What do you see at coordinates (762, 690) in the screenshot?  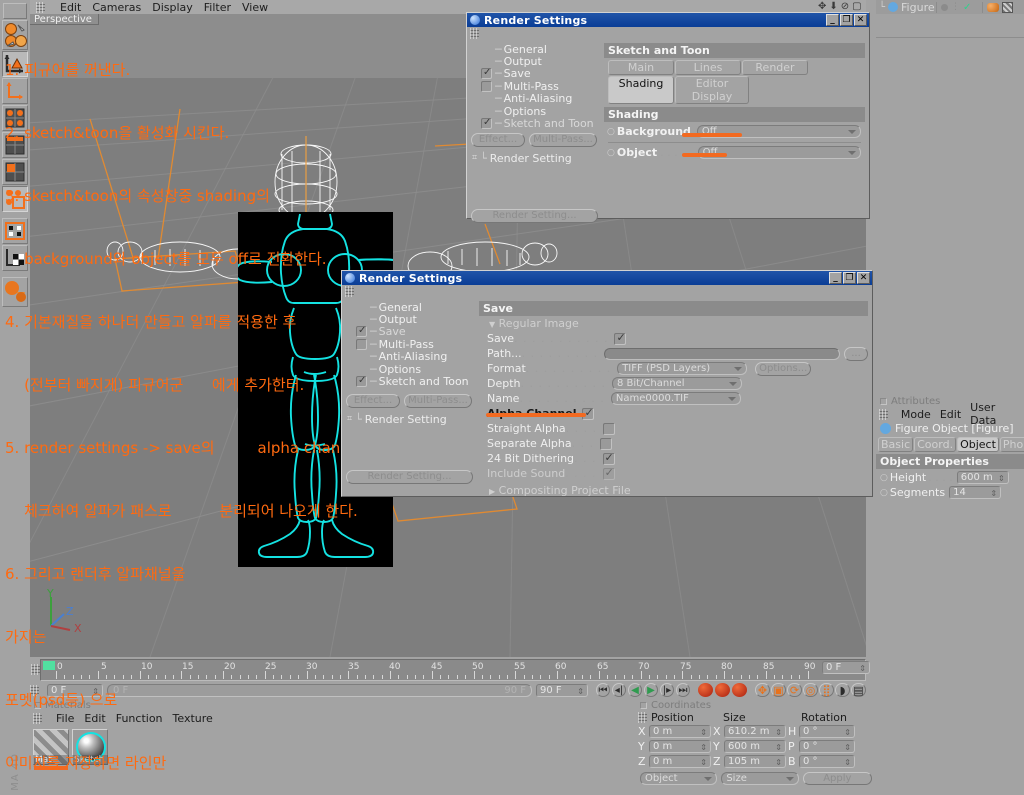 I see `position-key-icon: ✥` at bounding box center [762, 690].